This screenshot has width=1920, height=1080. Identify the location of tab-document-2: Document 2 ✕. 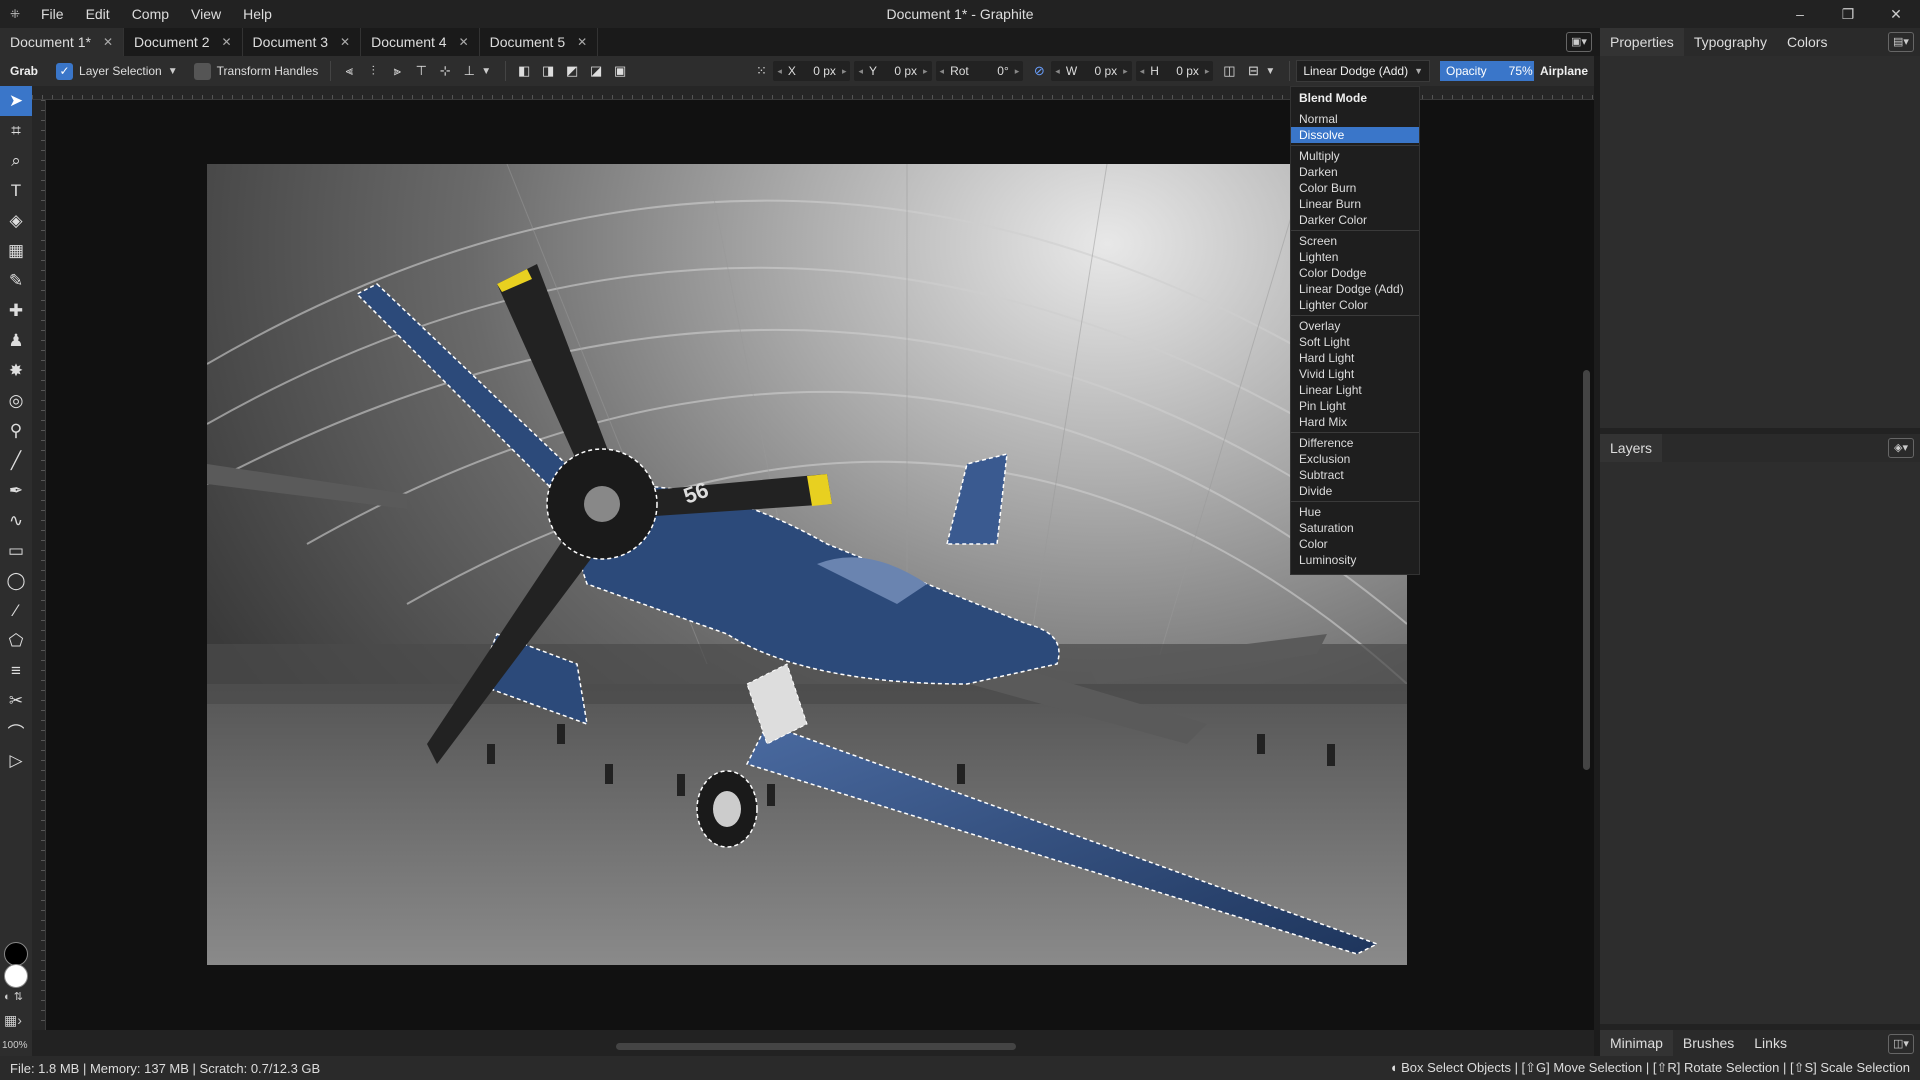
(183, 42).